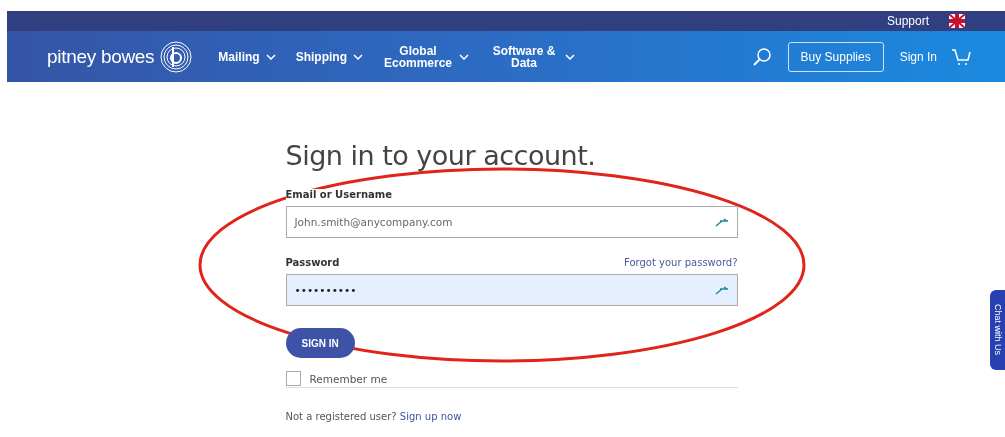 This screenshot has height=437, width=1005. What do you see at coordinates (761, 56) in the screenshot?
I see `search-icon` at bounding box center [761, 56].